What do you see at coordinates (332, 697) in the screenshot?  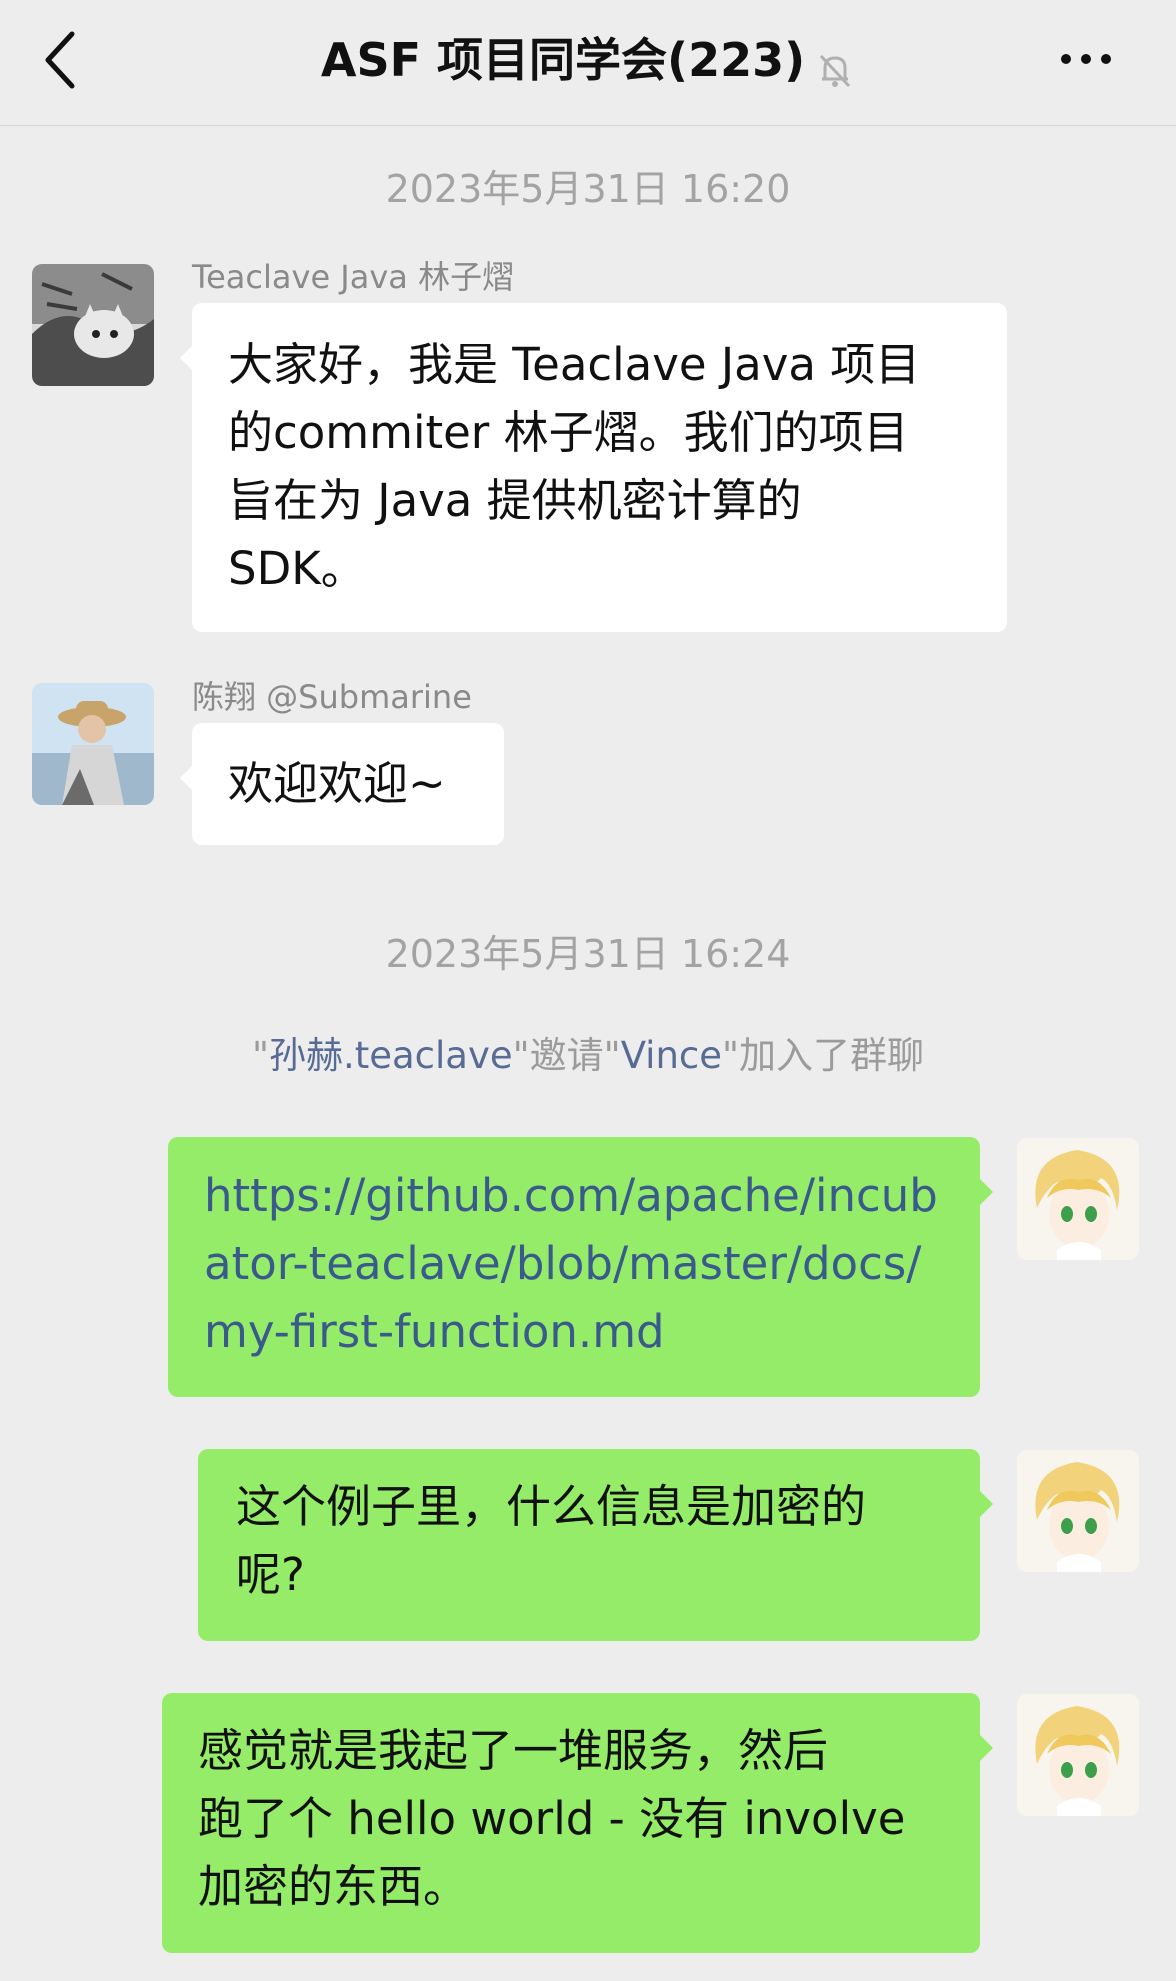 I see `sender-name: 陈翔 @Submarine` at bounding box center [332, 697].